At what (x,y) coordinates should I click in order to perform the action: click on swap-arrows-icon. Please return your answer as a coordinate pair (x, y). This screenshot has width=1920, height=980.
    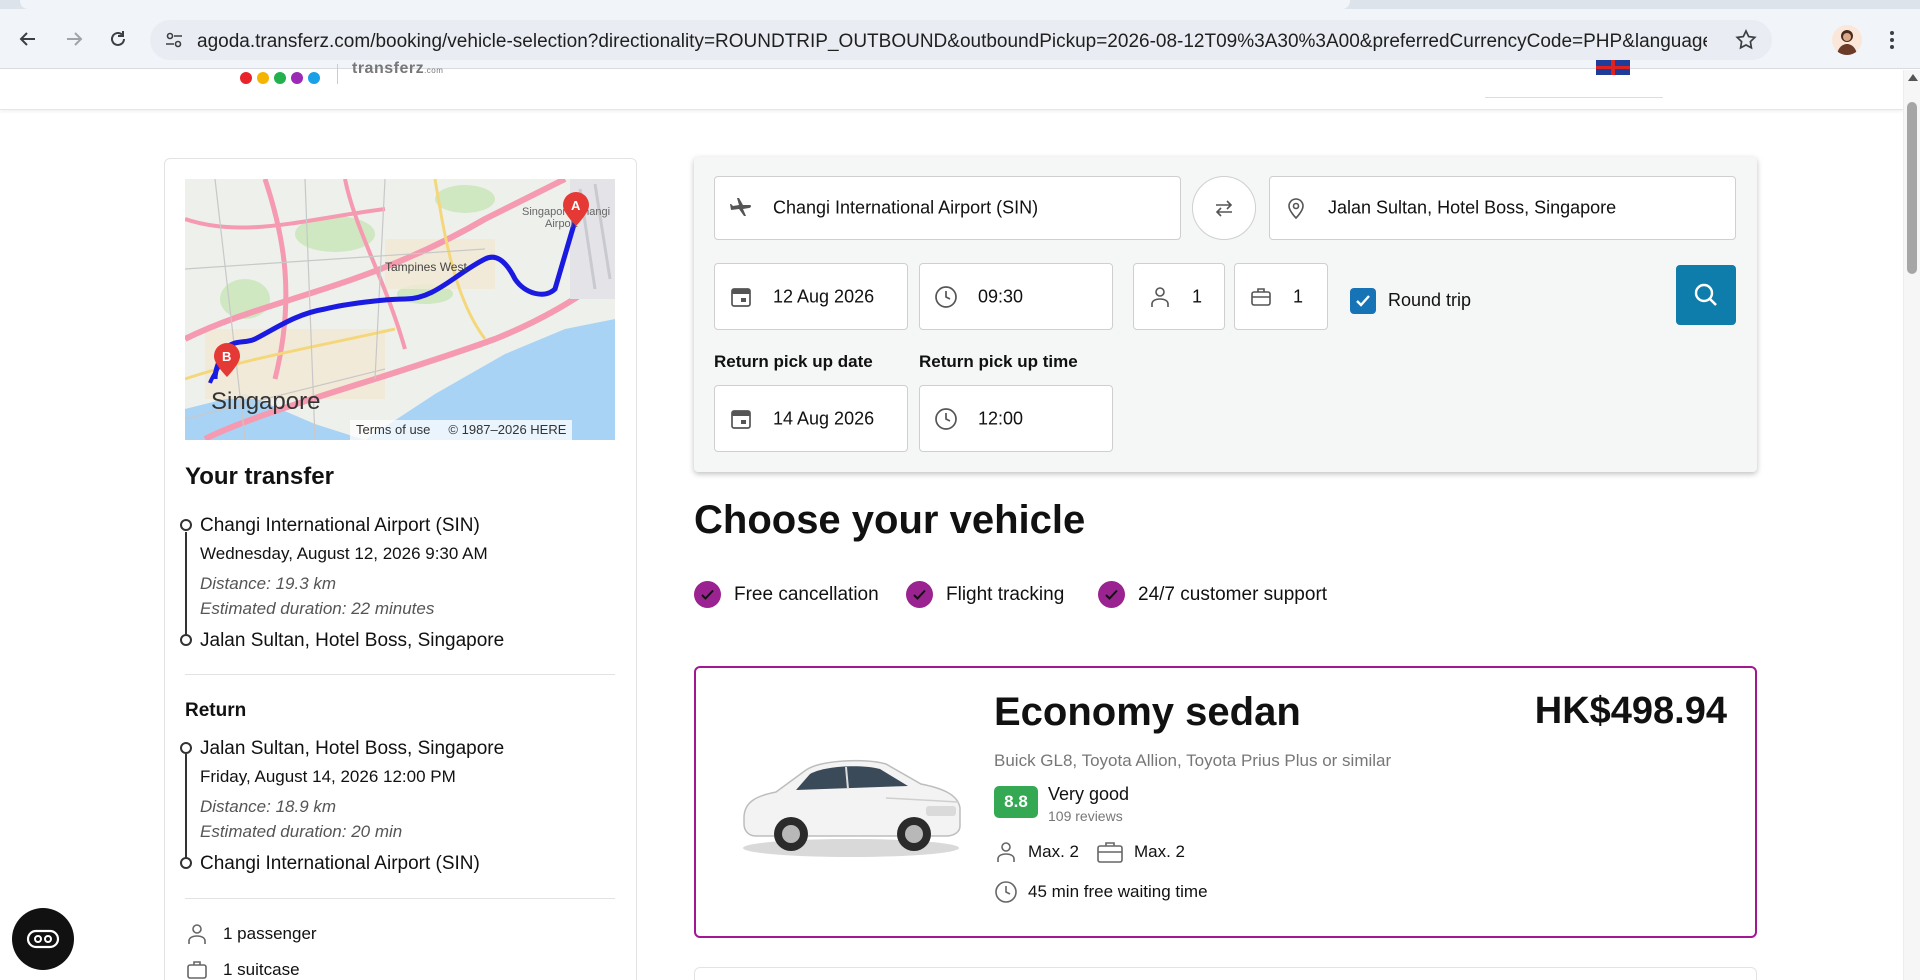
    Looking at the image, I should click on (1224, 208).